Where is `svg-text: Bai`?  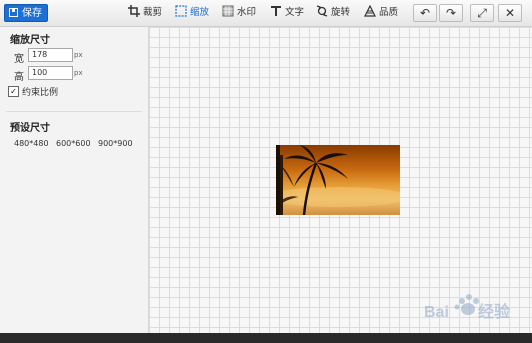
svg-text: Bai is located at coordinates (436, 312).